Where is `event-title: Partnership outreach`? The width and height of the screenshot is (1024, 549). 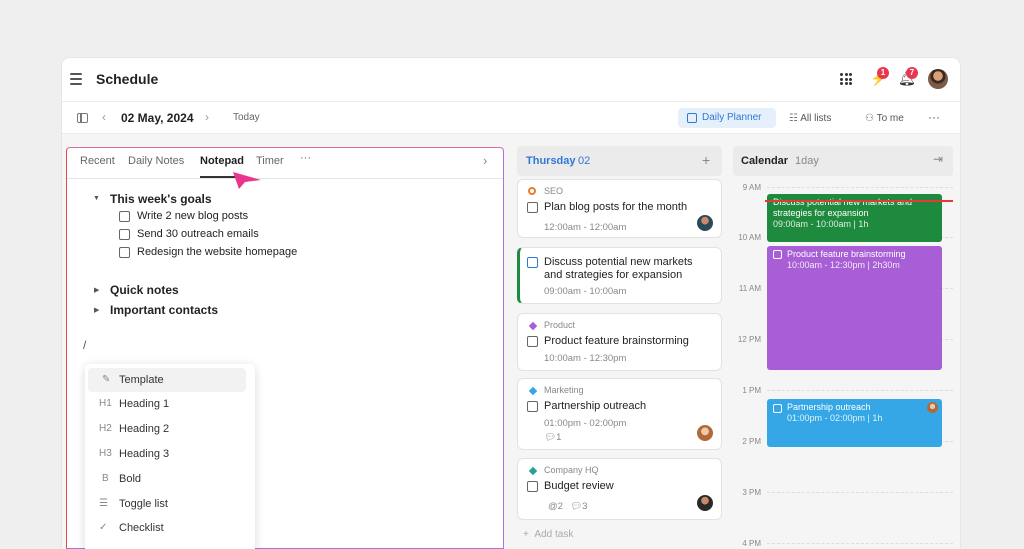
event-title: Partnership outreach is located at coordinates (829, 407).